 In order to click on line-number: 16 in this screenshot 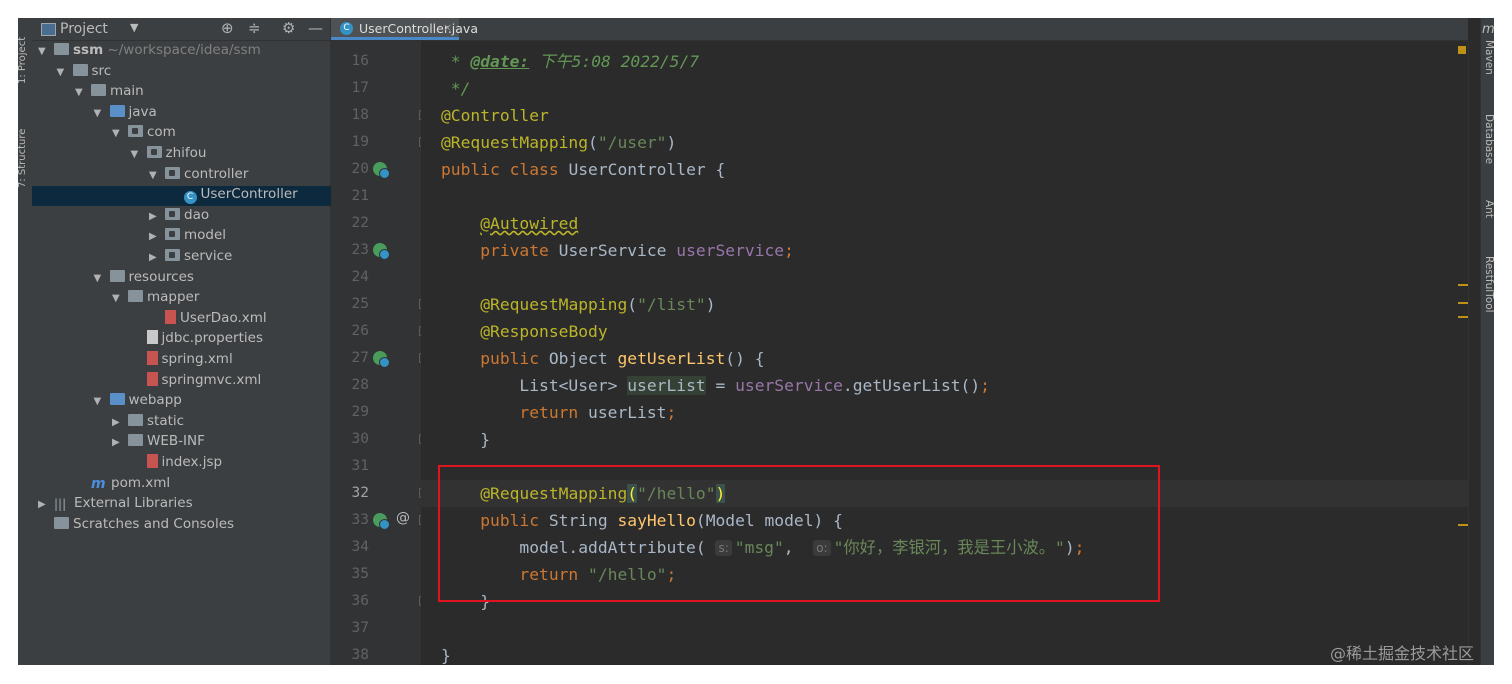, I will do `click(360, 61)`.